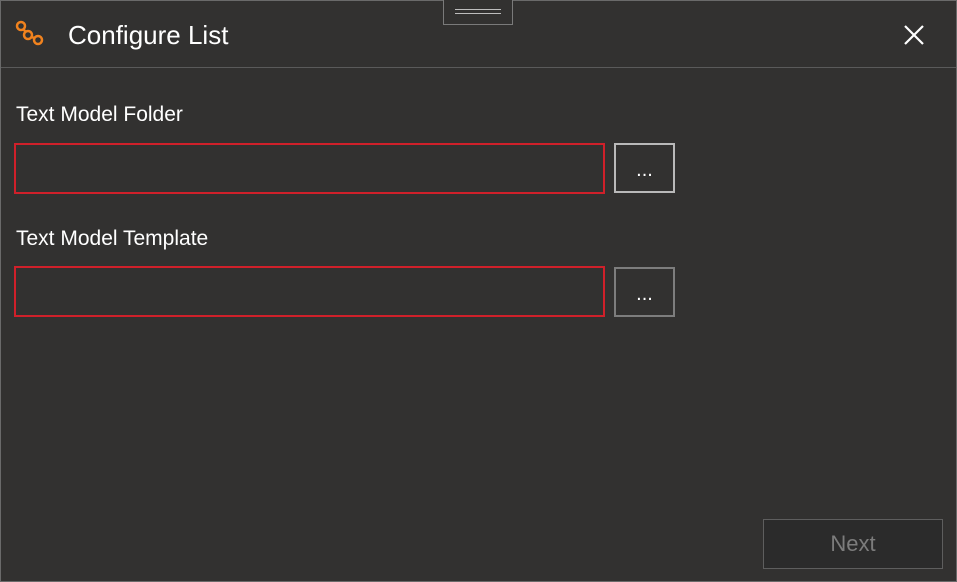 This screenshot has width=957, height=582. What do you see at coordinates (853, 544) in the screenshot?
I see `next-button: Next` at bounding box center [853, 544].